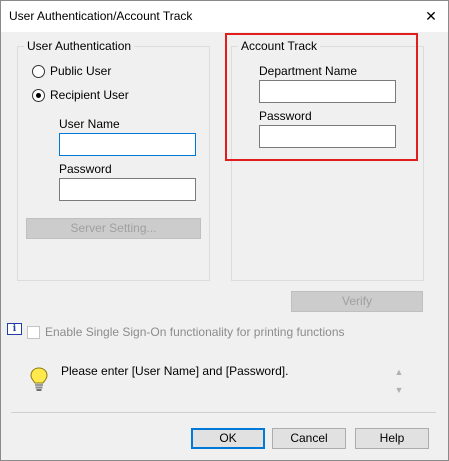 The width and height of the screenshot is (449, 461). I want to click on user-name-field, so click(127, 144).